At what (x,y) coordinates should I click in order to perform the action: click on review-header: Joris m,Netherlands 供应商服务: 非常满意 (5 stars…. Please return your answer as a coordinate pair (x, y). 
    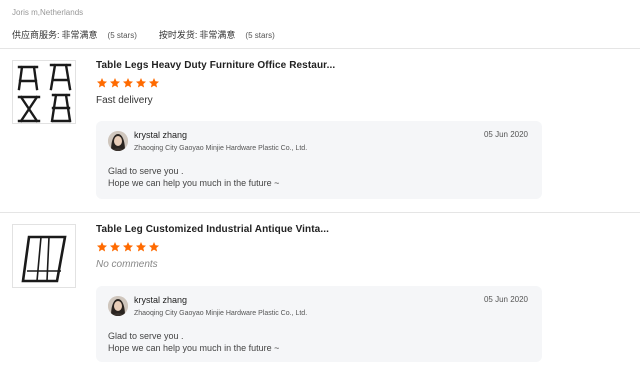
    Looking at the image, I should click on (322, 24).